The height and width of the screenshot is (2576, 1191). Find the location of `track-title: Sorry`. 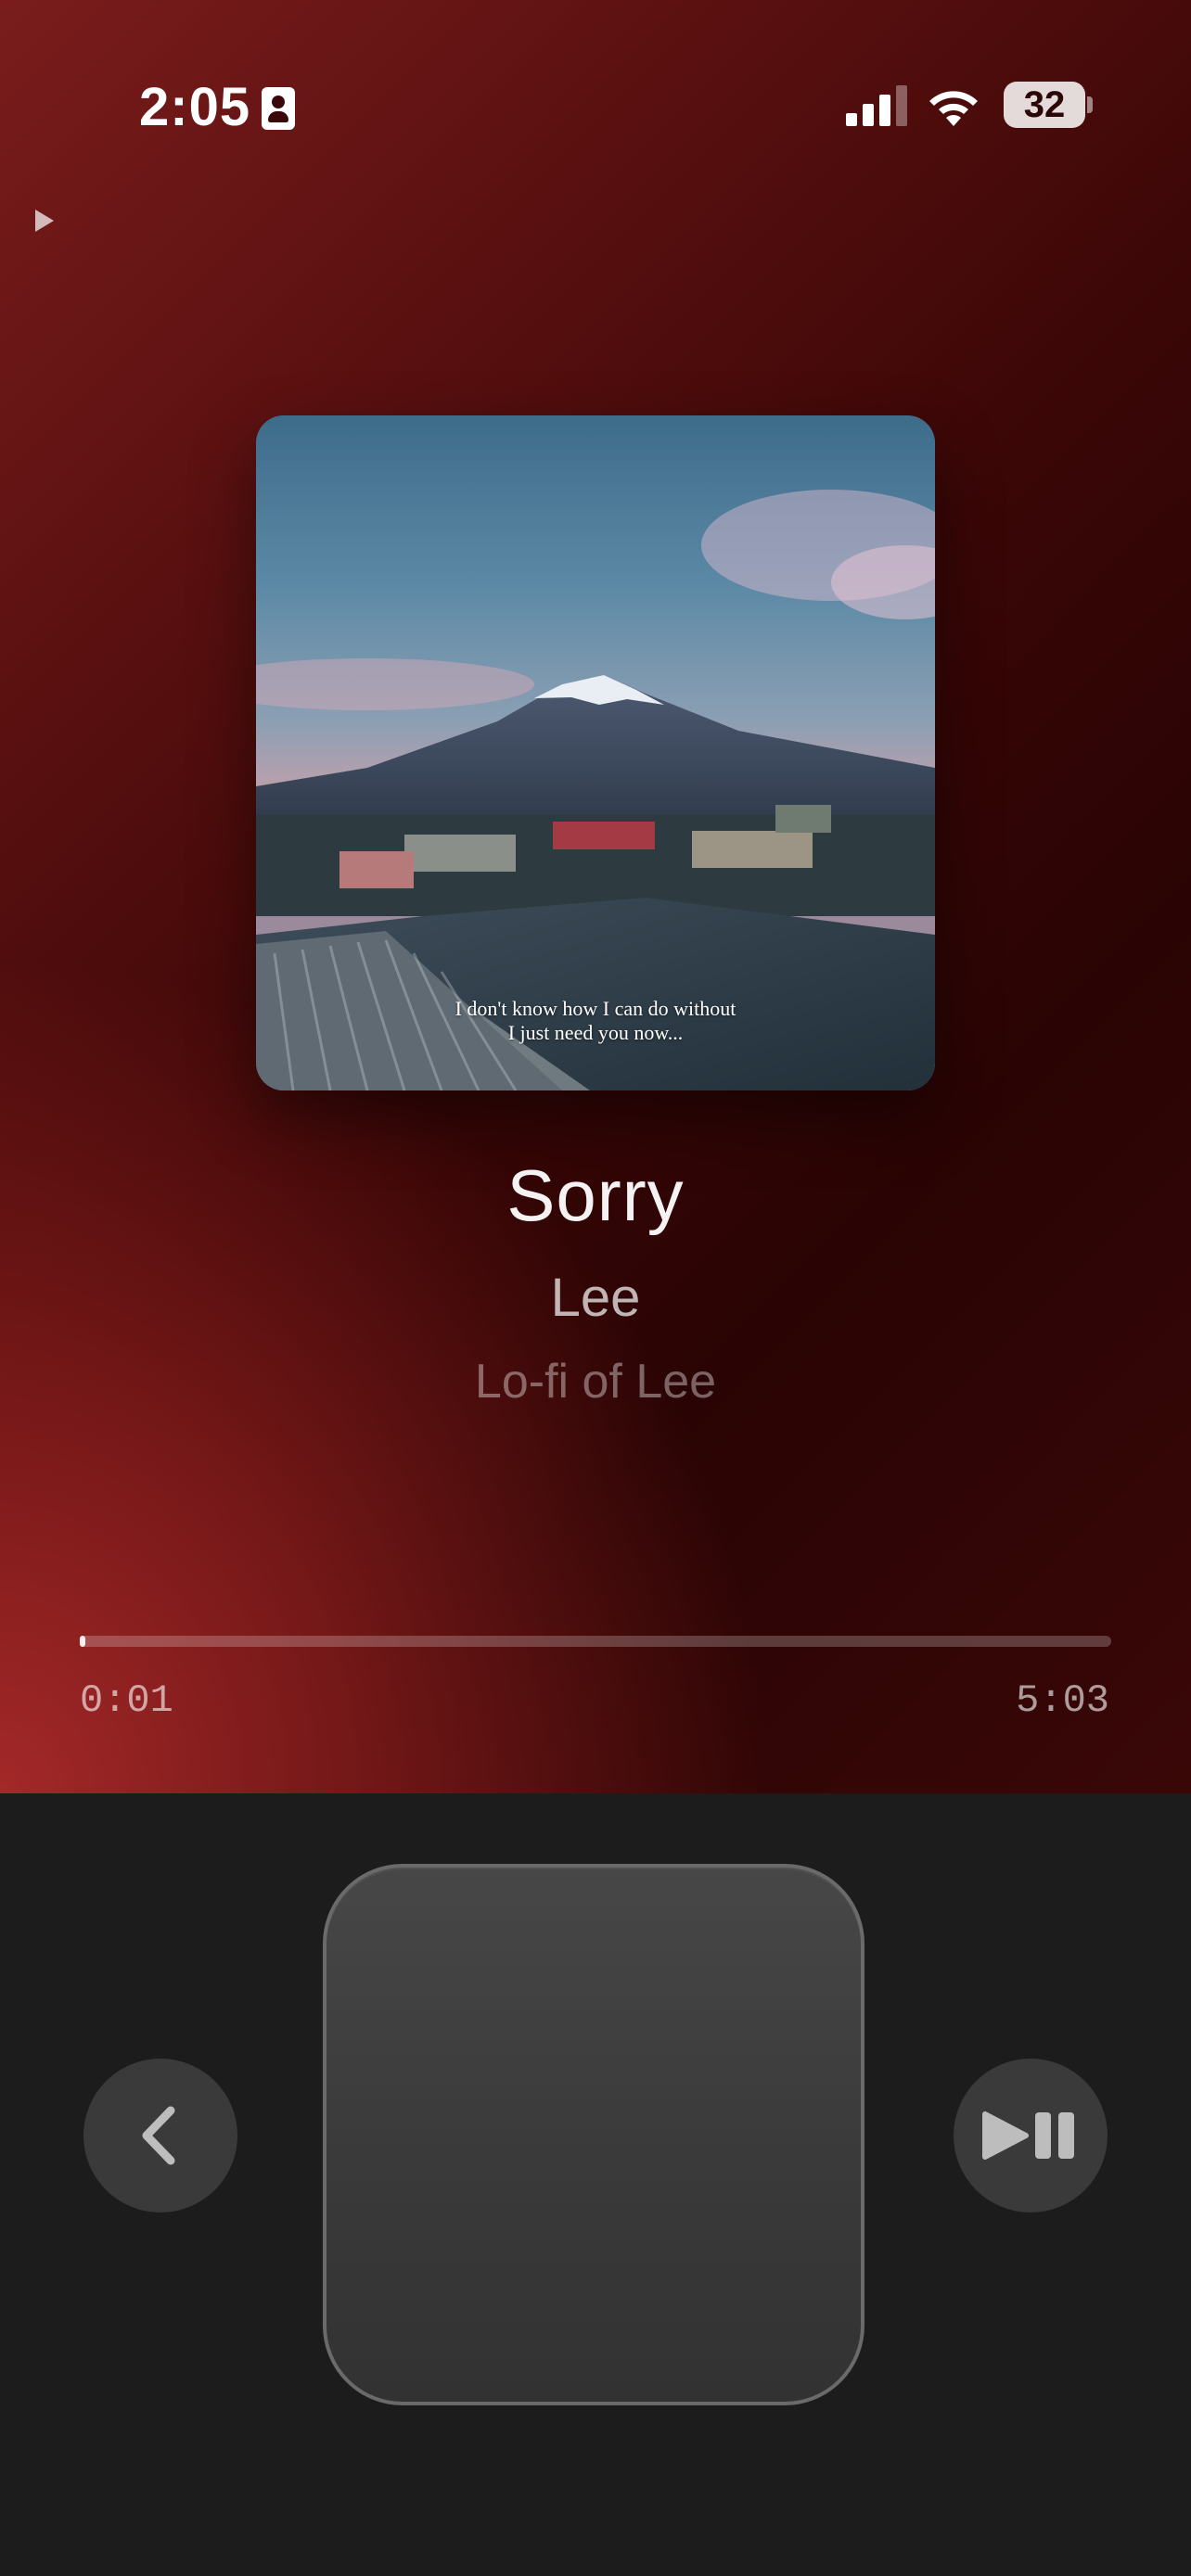

track-title: Sorry is located at coordinates (595, 1195).